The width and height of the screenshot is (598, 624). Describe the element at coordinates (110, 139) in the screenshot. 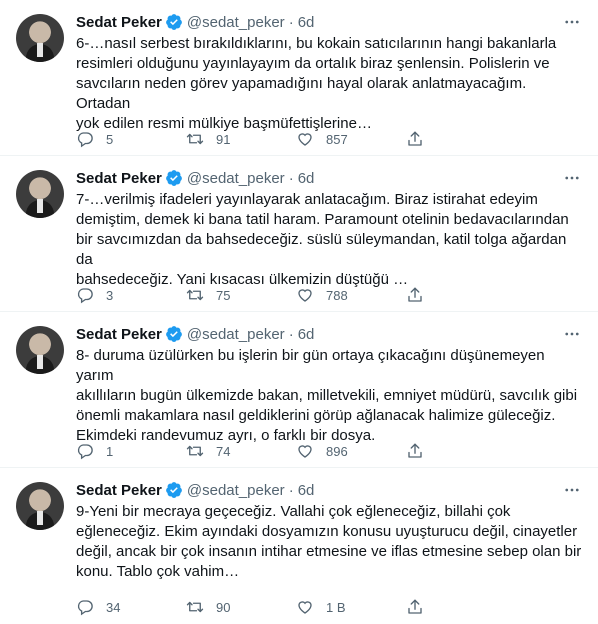

I see `reply-count: 5` at that location.